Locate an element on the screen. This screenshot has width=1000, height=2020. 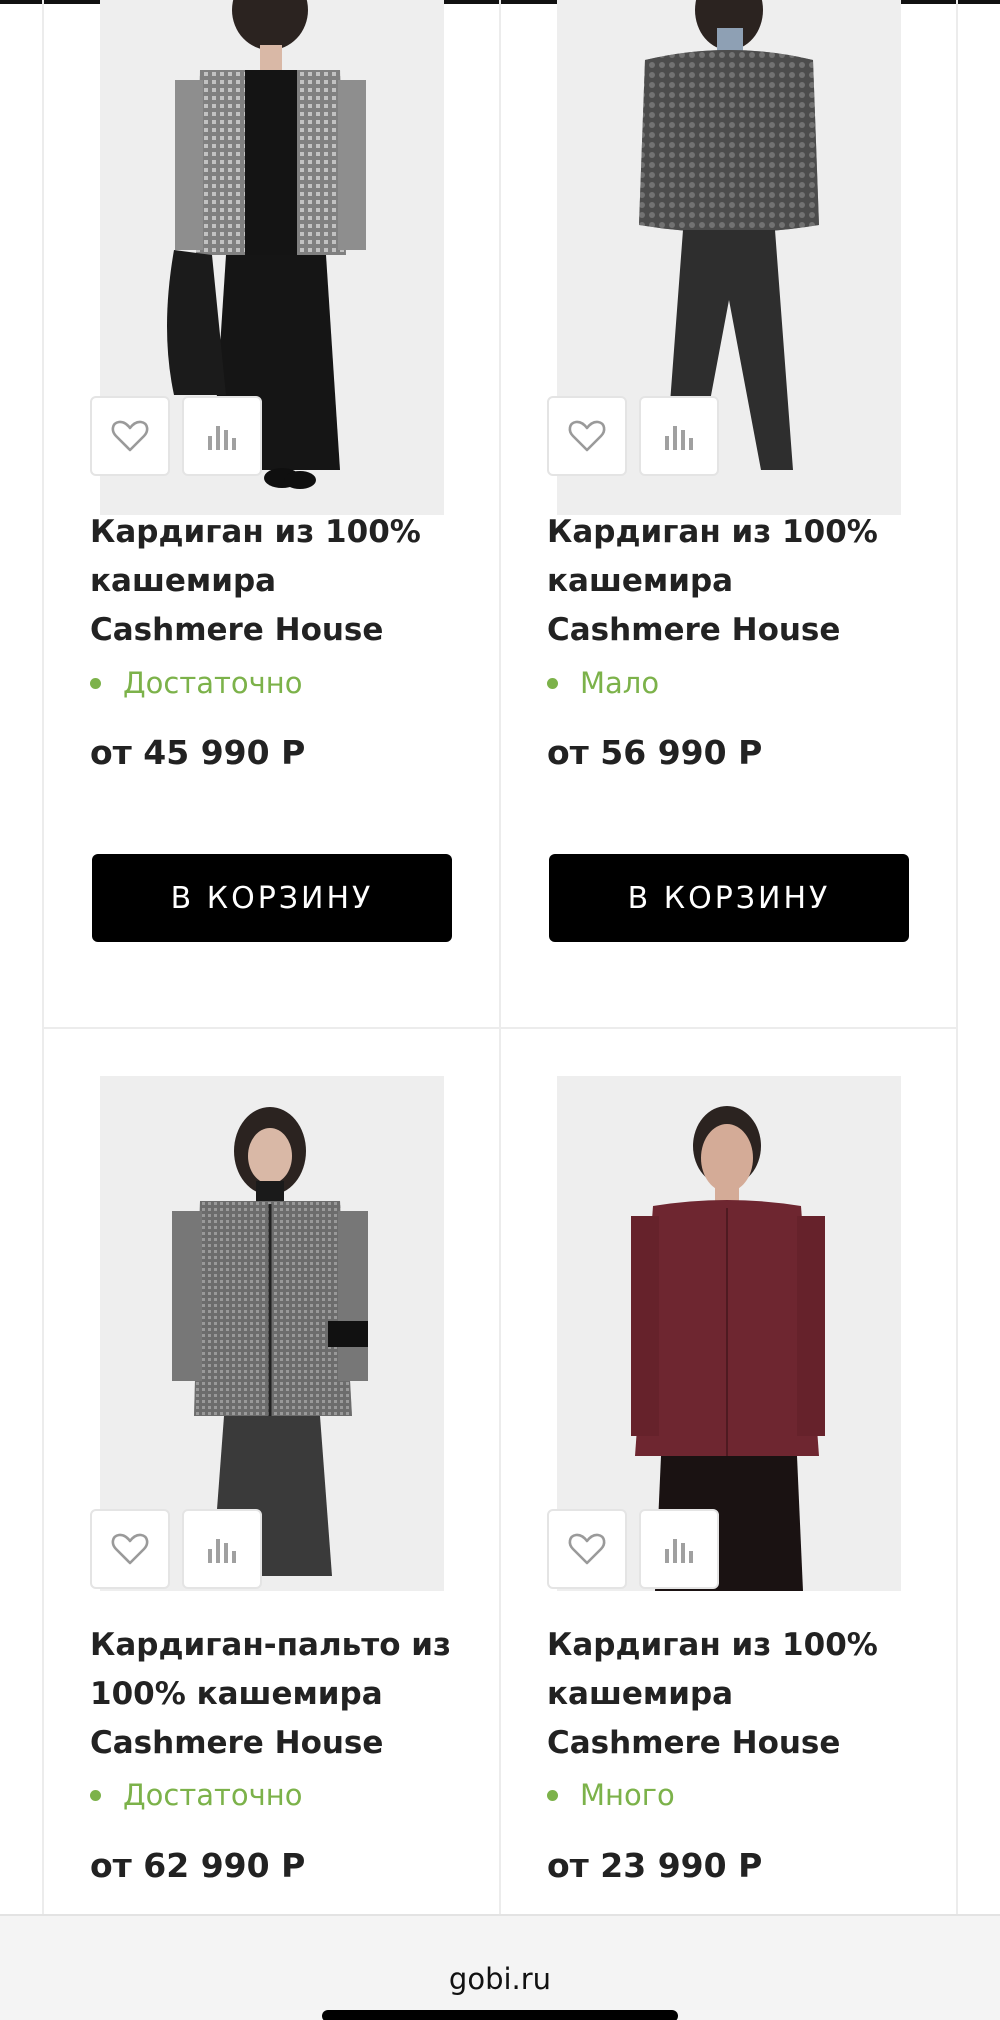
stock-status: Мало is located at coordinates (603, 683).